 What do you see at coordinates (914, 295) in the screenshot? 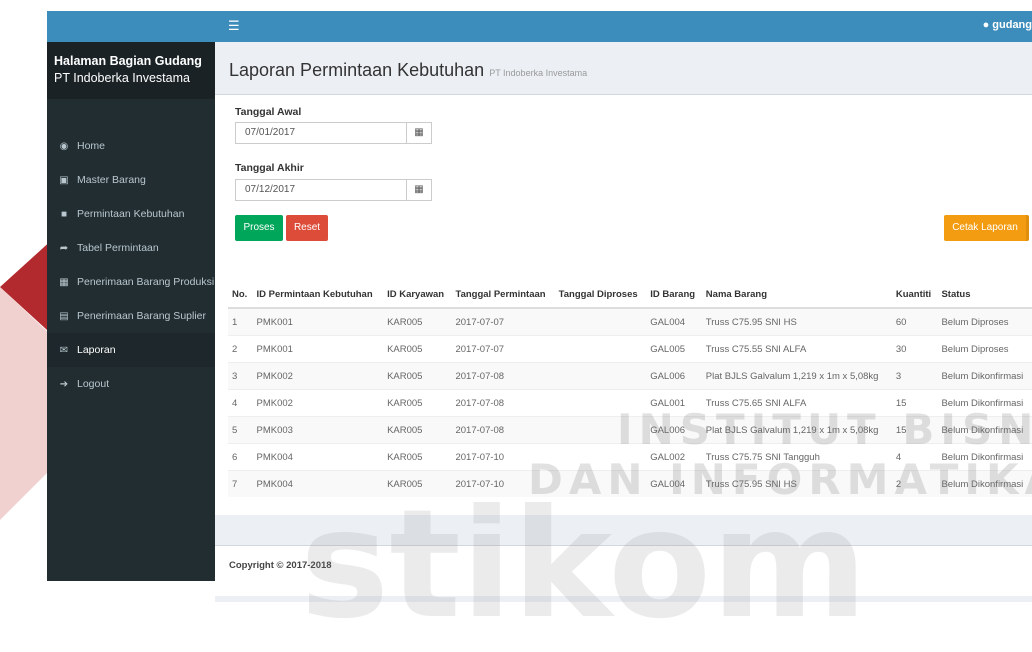
I see `column-header: Kuantiti` at bounding box center [914, 295].